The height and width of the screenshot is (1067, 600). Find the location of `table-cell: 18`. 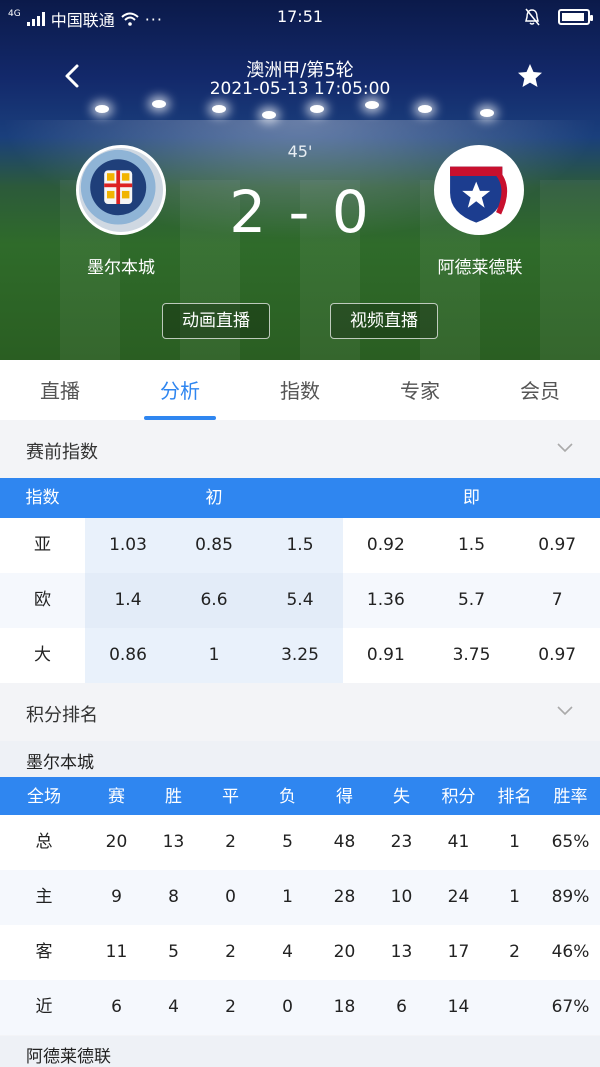

table-cell: 18 is located at coordinates (344, 1007).